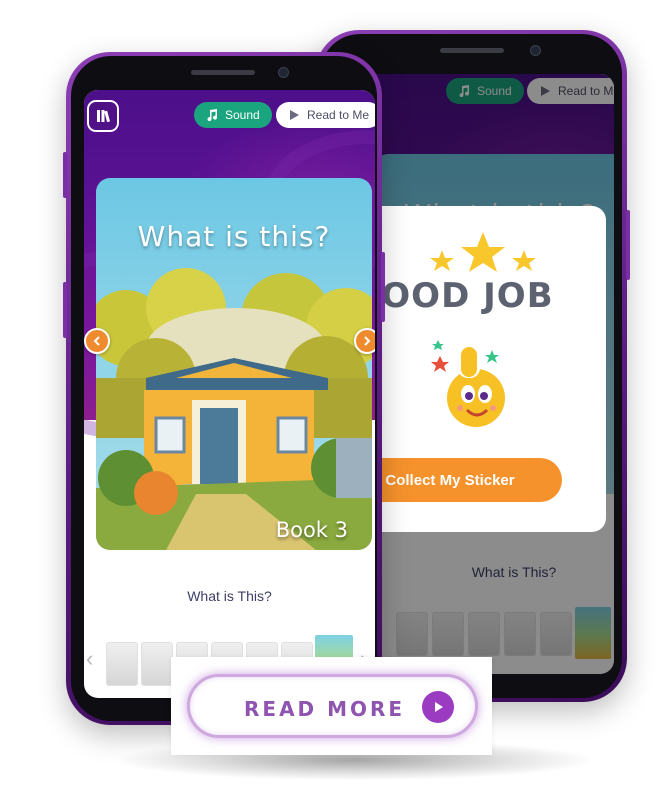 This screenshot has height=793, width=667. What do you see at coordinates (367, 341) in the screenshot?
I see `chevron-right-icon` at bounding box center [367, 341].